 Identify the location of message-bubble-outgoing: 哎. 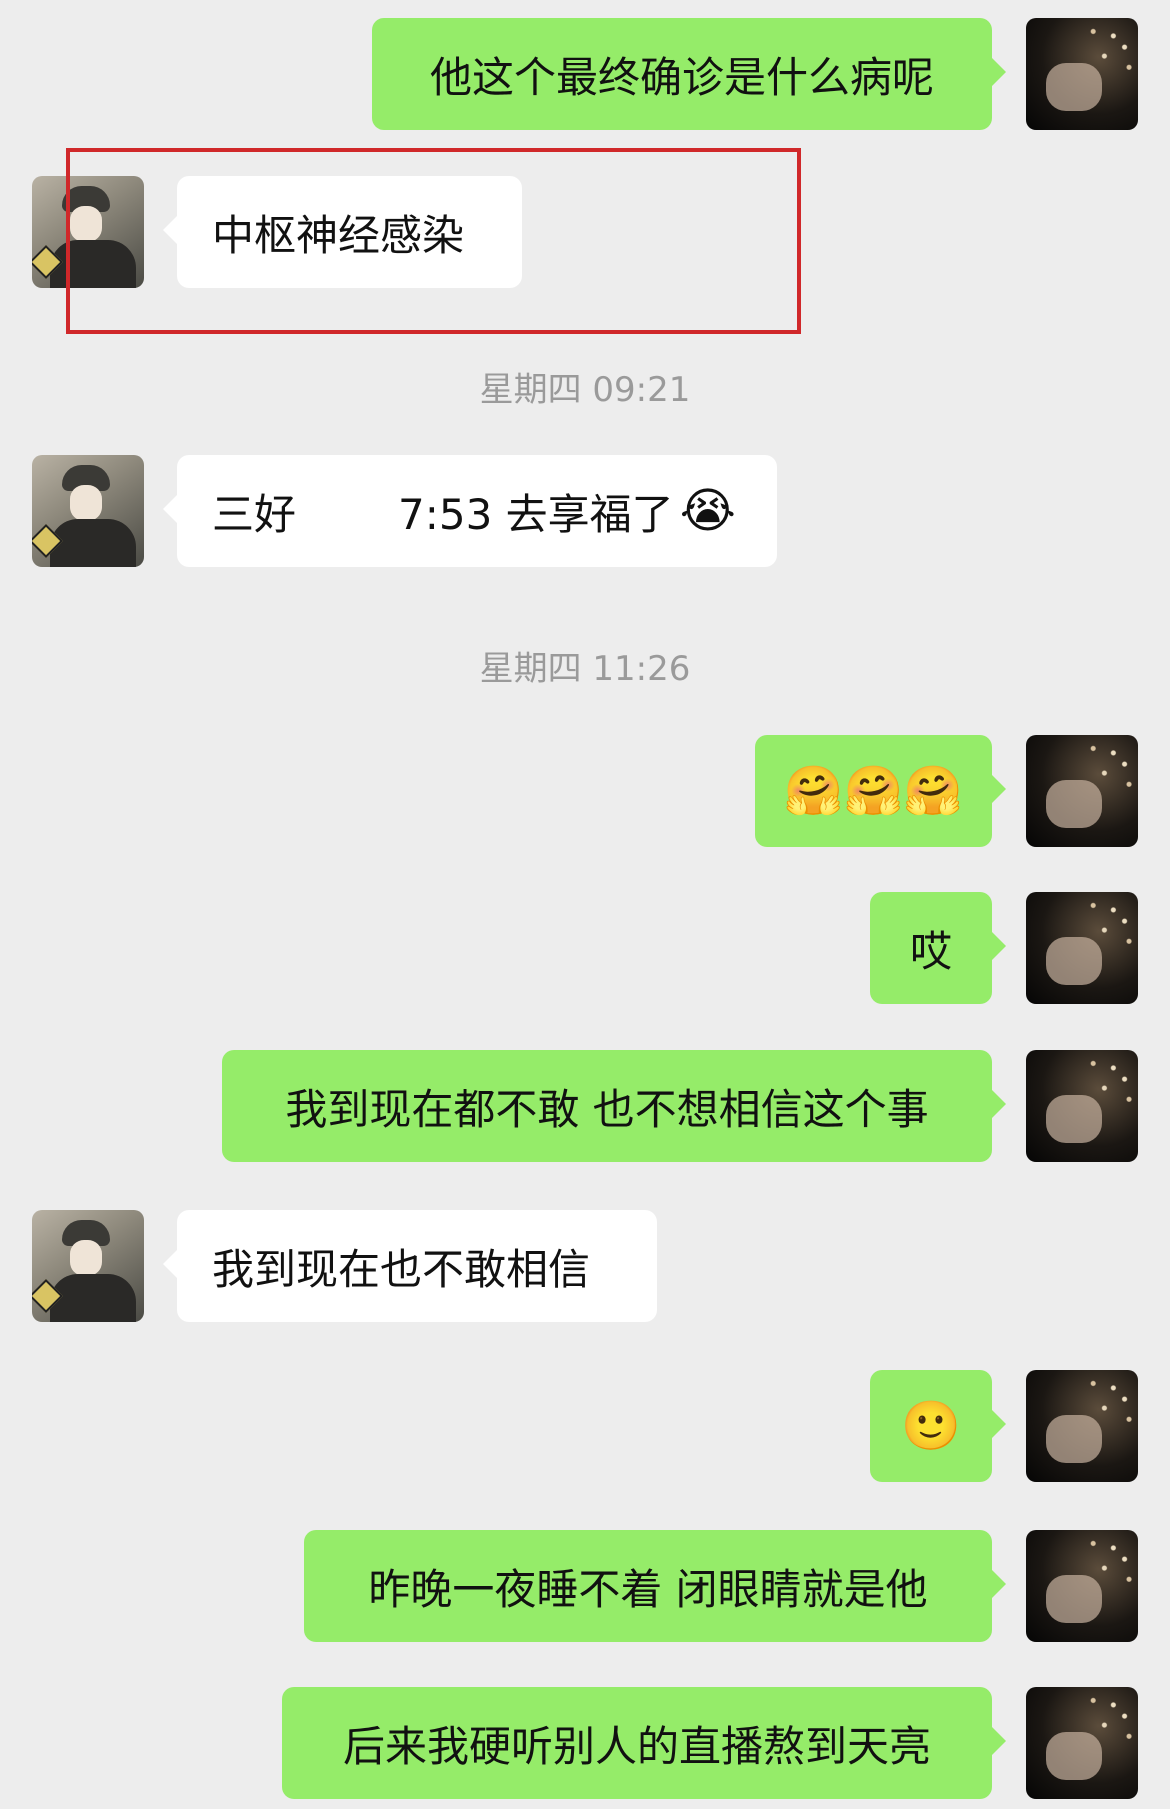
(938, 948).